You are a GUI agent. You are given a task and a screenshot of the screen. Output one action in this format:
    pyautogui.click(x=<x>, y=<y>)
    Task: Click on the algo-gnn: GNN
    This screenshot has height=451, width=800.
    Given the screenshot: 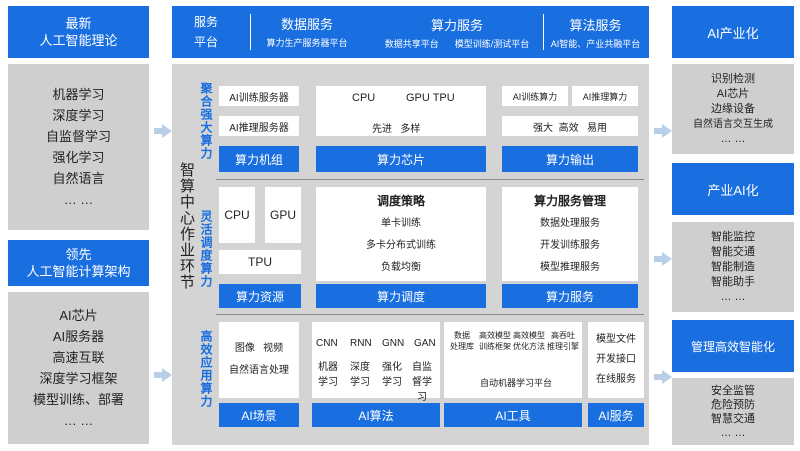 What is the action you would take?
    pyautogui.click(x=393, y=343)
    